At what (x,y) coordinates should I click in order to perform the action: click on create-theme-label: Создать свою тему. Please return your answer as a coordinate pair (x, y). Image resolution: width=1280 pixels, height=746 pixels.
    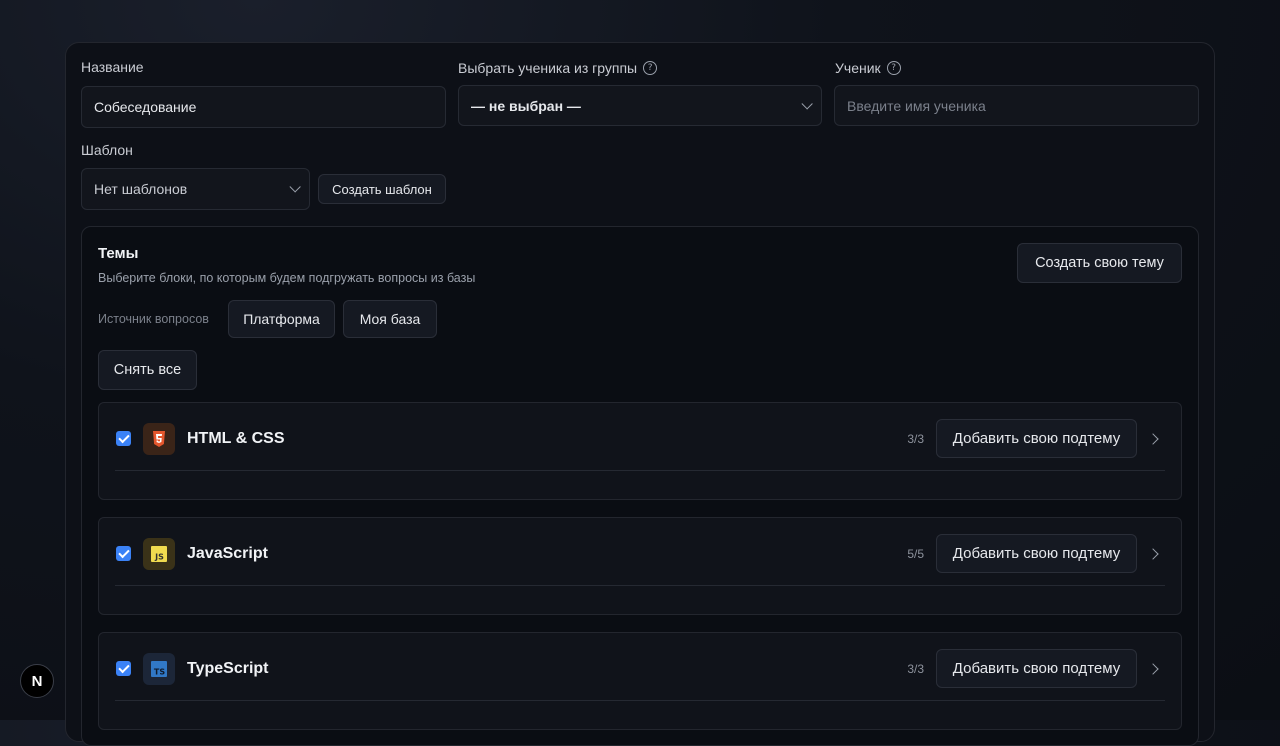
    Looking at the image, I should click on (1099, 263).